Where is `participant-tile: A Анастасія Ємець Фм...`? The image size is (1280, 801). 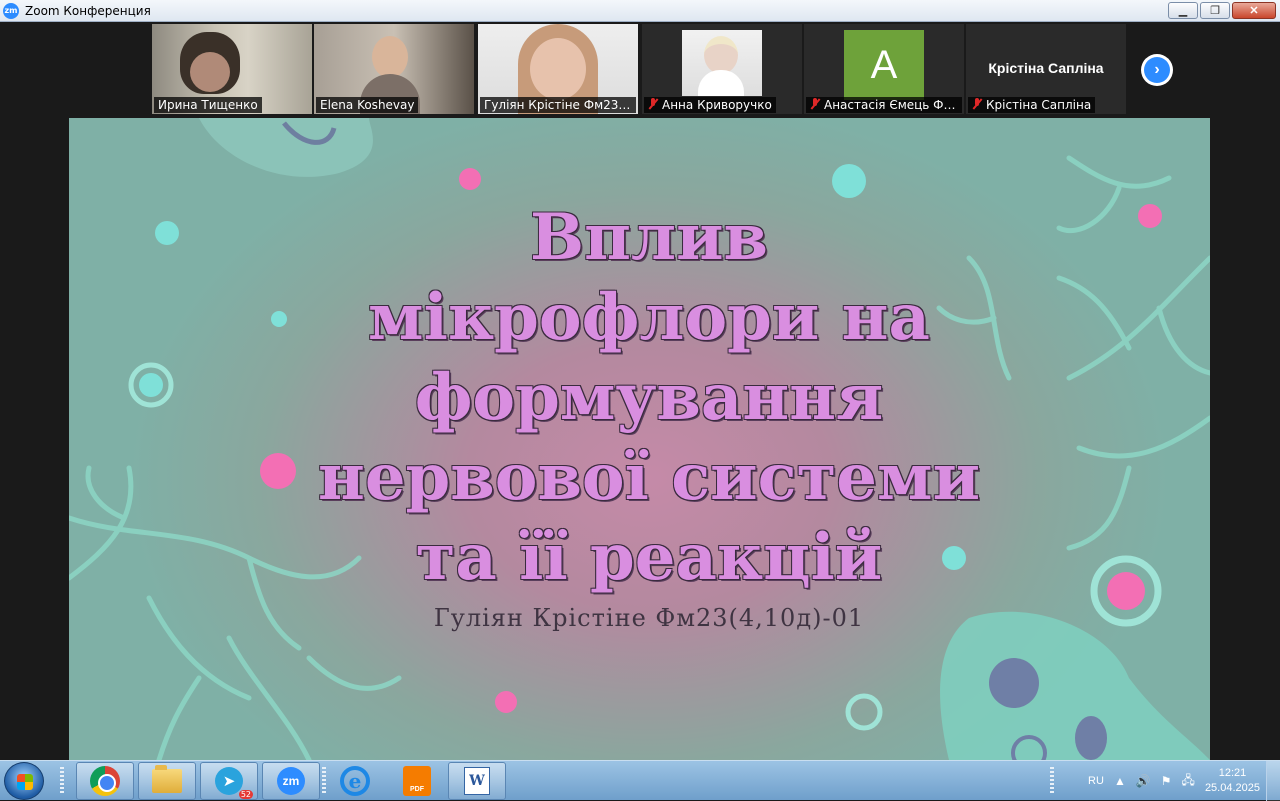 participant-tile: A Анастасія Ємець Фм... is located at coordinates (884, 69).